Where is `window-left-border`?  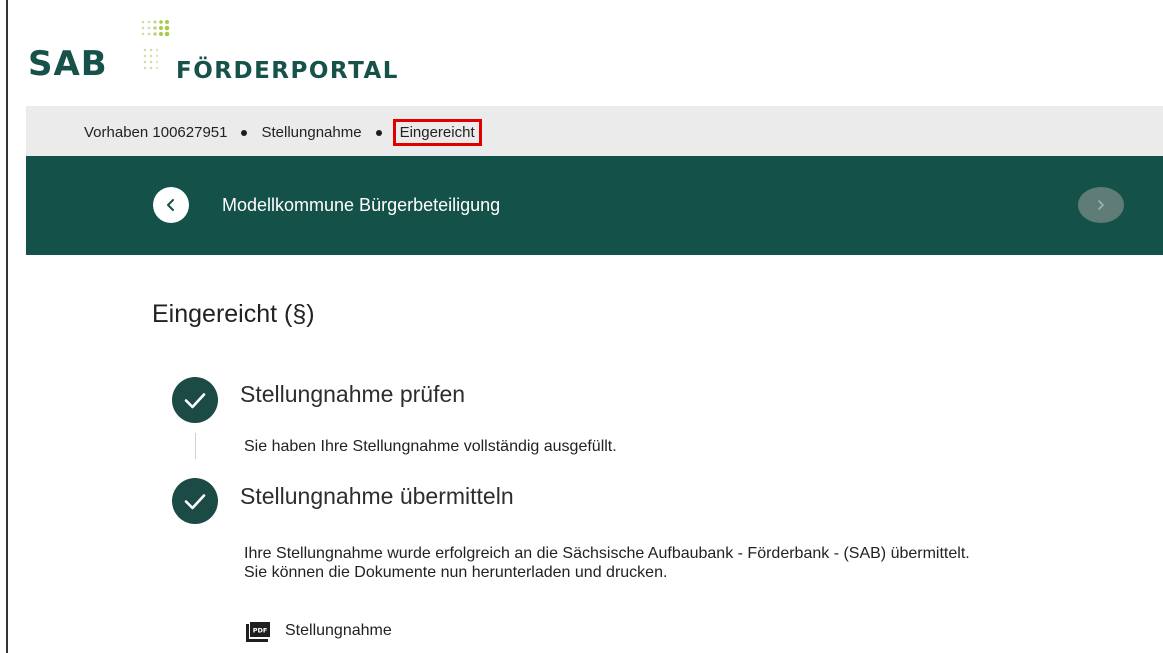 window-left-border is located at coordinates (7, 326).